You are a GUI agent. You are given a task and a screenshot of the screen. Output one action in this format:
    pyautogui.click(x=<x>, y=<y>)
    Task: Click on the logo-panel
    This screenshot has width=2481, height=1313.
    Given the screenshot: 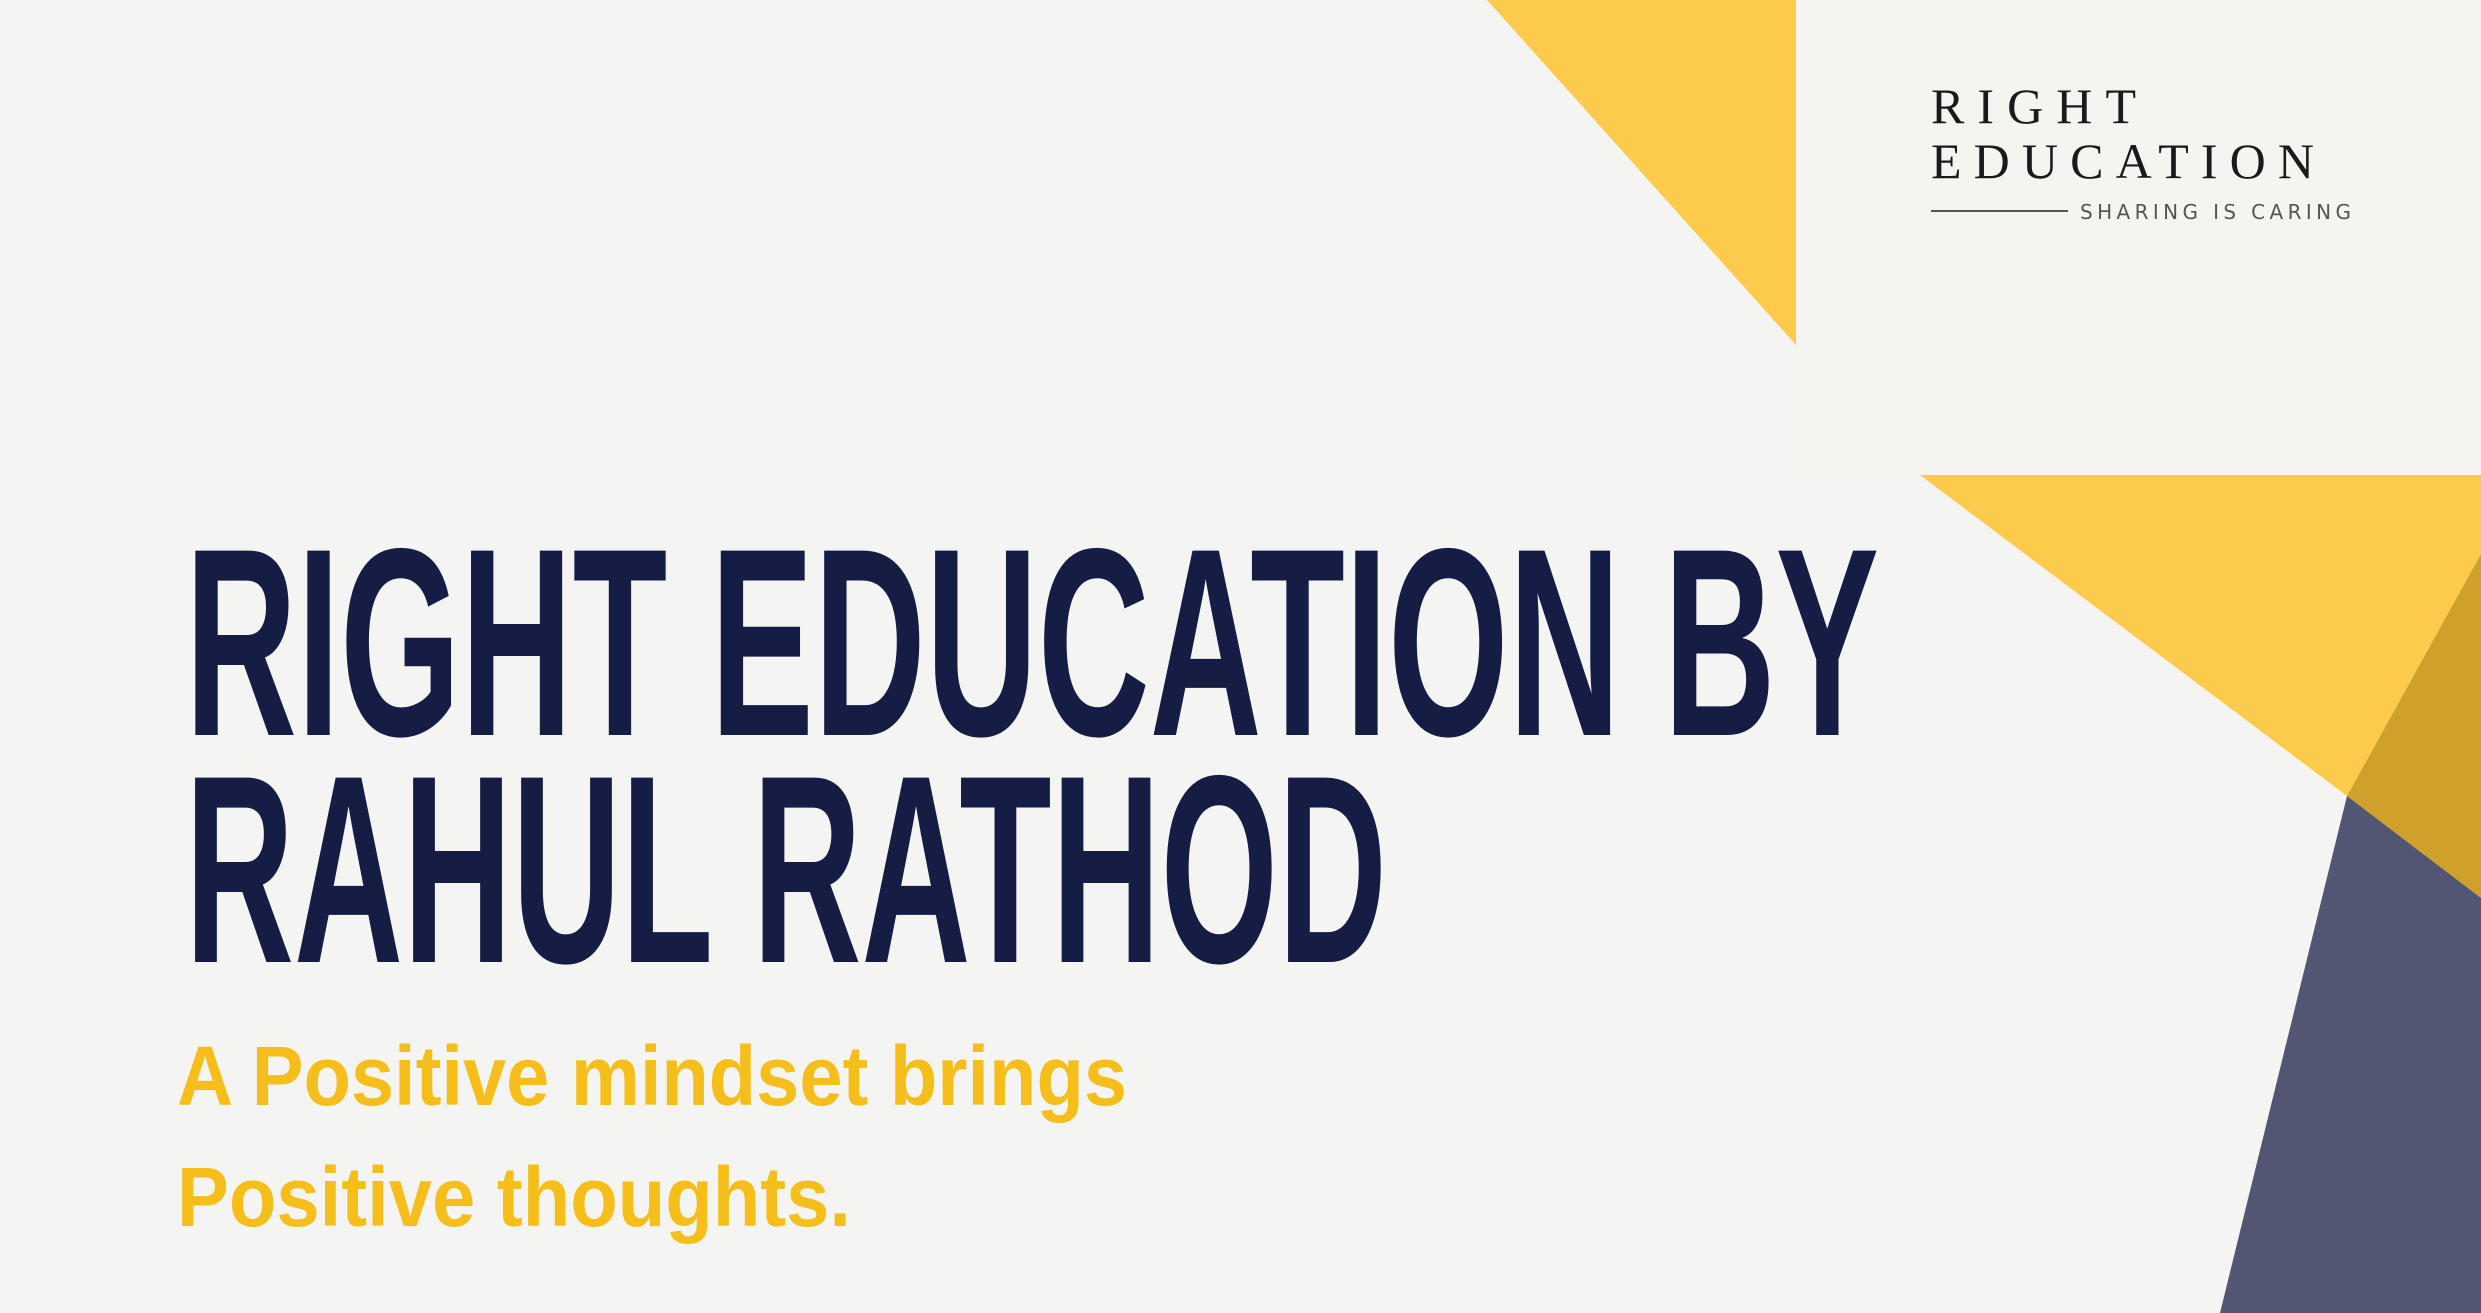 What is the action you would take?
    pyautogui.click(x=2138, y=237)
    